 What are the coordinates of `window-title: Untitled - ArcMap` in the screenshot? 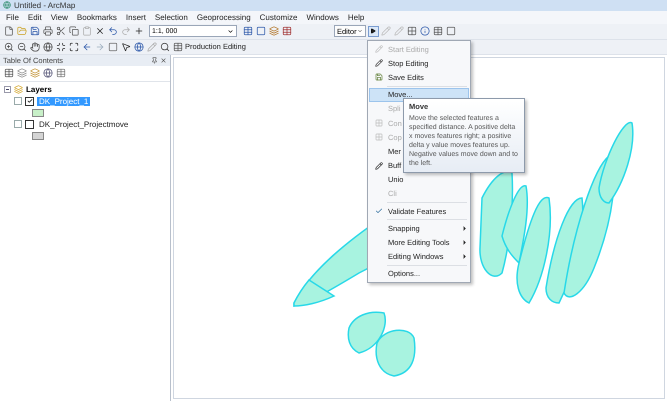 It's located at (45, 5).